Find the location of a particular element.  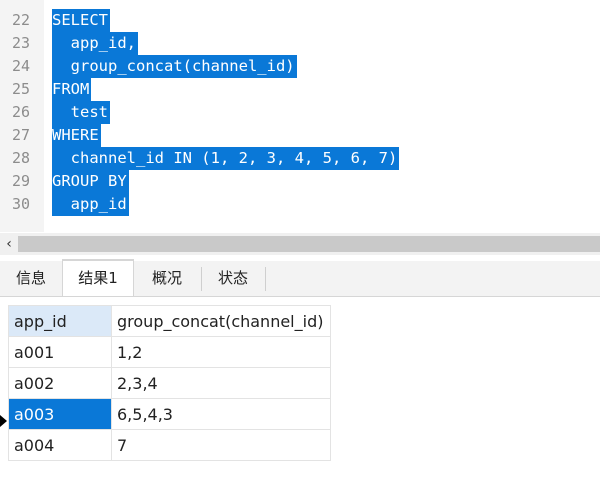

code-text: GROUP BY is located at coordinates (90, 181).